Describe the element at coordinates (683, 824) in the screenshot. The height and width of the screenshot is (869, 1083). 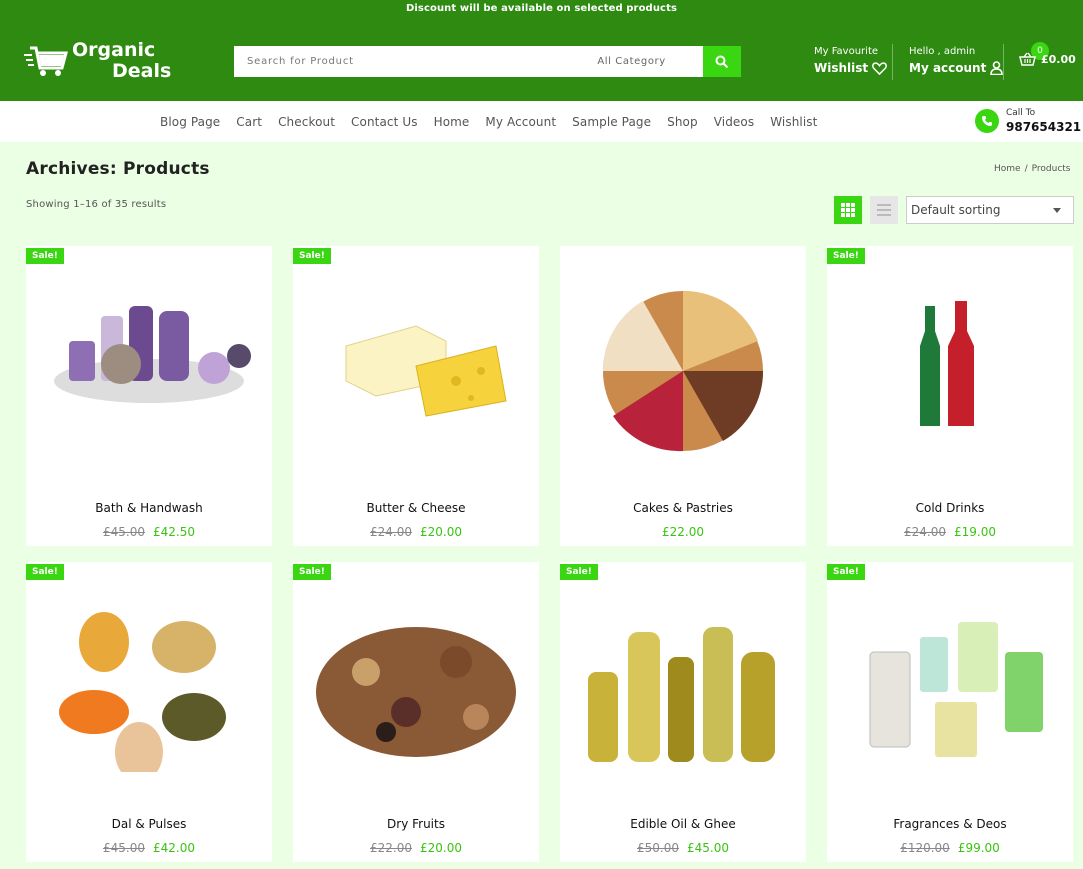
I see `product-name: Edible Oil & Ghee` at that location.